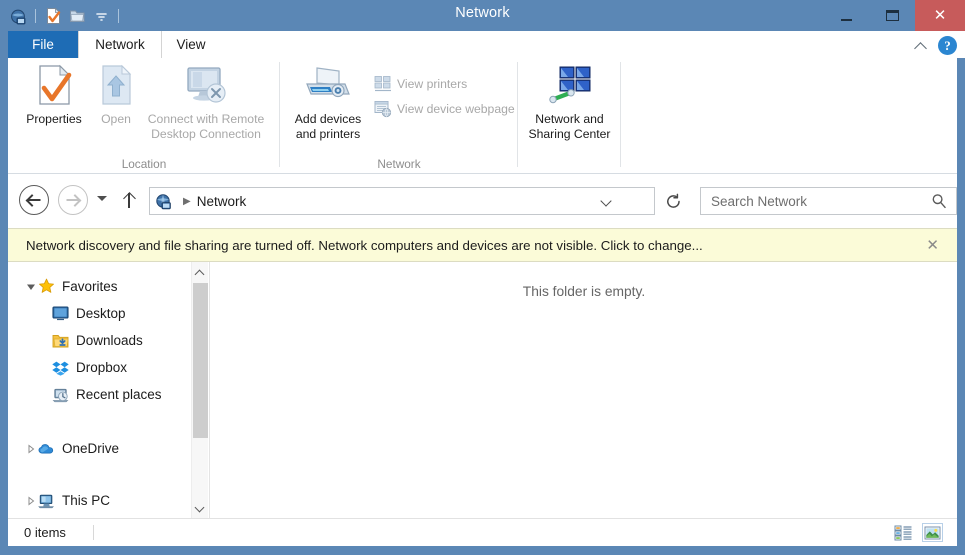 This screenshot has height=555, width=965. Describe the element at coordinates (43, 44) in the screenshot. I see `tab-file: File` at that location.